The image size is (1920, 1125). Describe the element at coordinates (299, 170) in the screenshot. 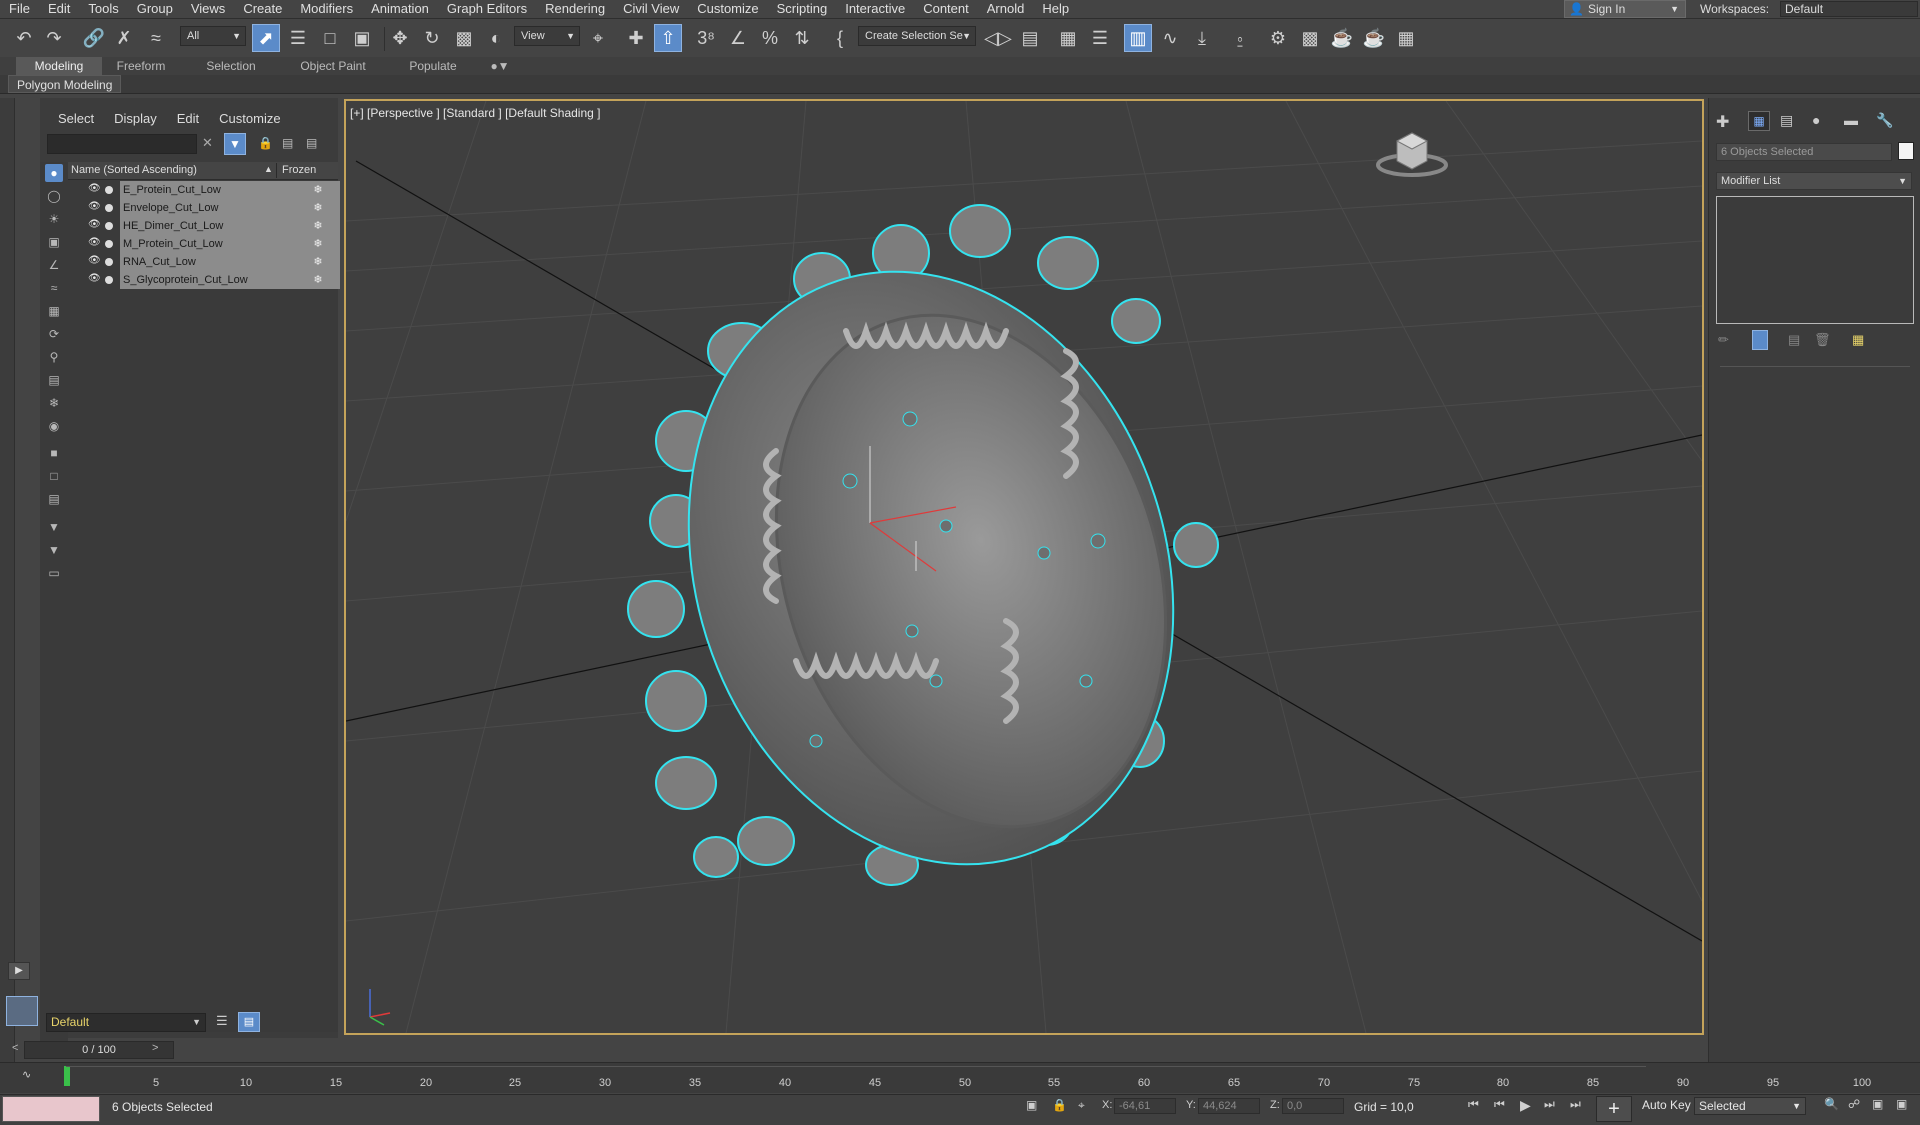

I see `column-frozen-header: Frozen` at that location.